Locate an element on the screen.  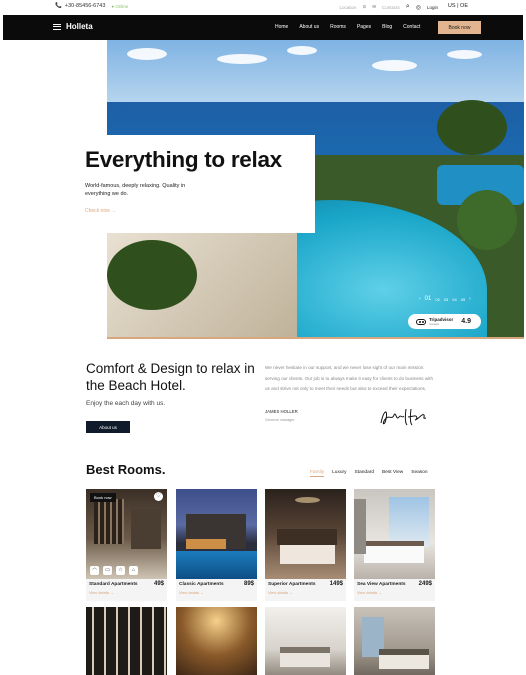
logo-text: Holleta is located at coordinates (79, 26).